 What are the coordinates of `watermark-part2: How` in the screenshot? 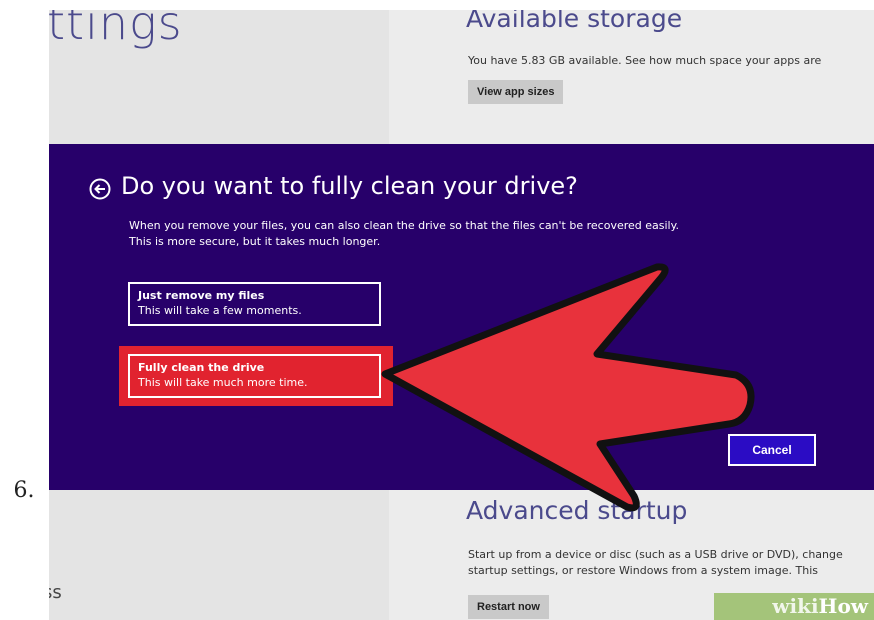 It's located at (843, 606).